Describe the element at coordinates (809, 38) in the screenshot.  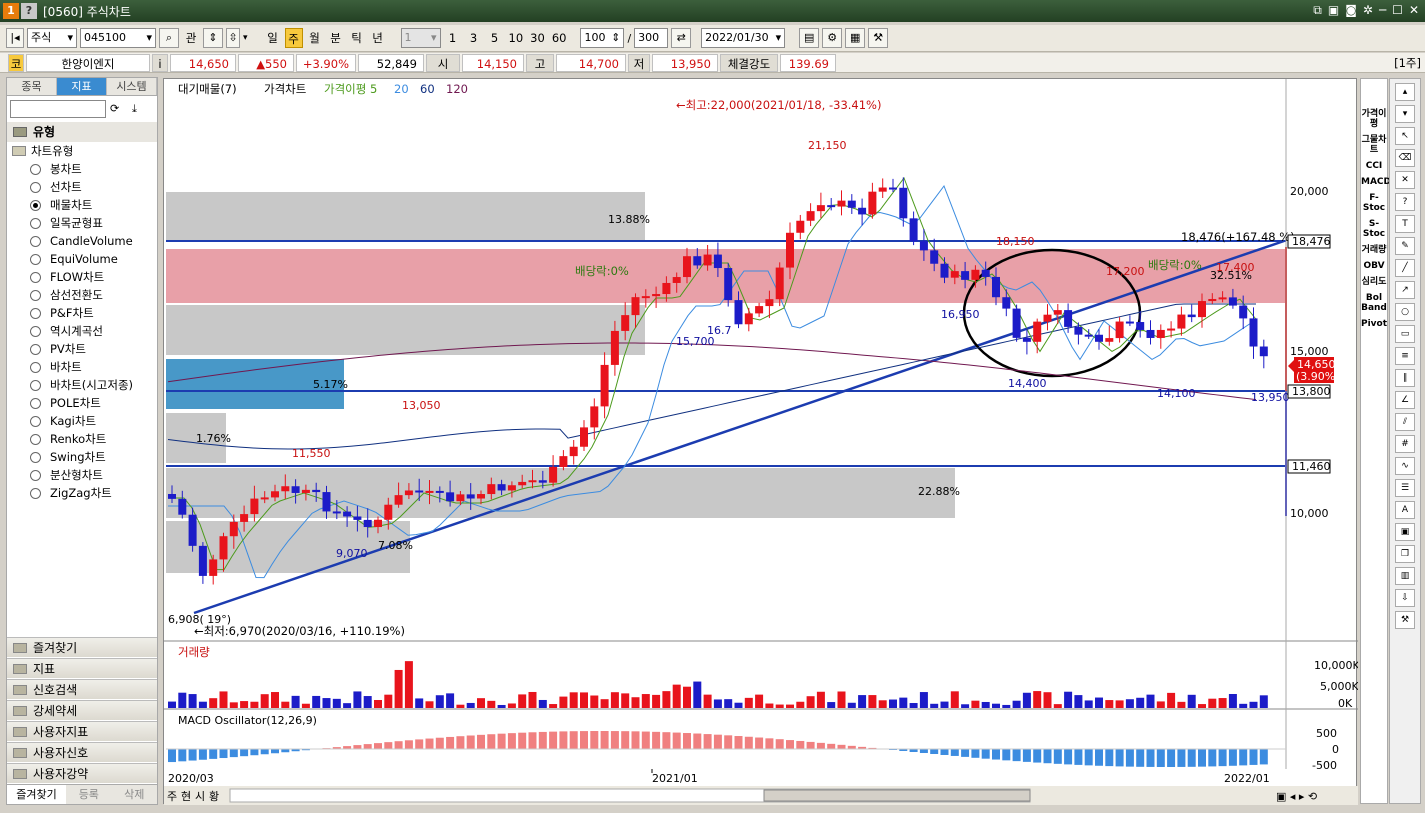
I see `chart-type-icon: ▤` at that location.